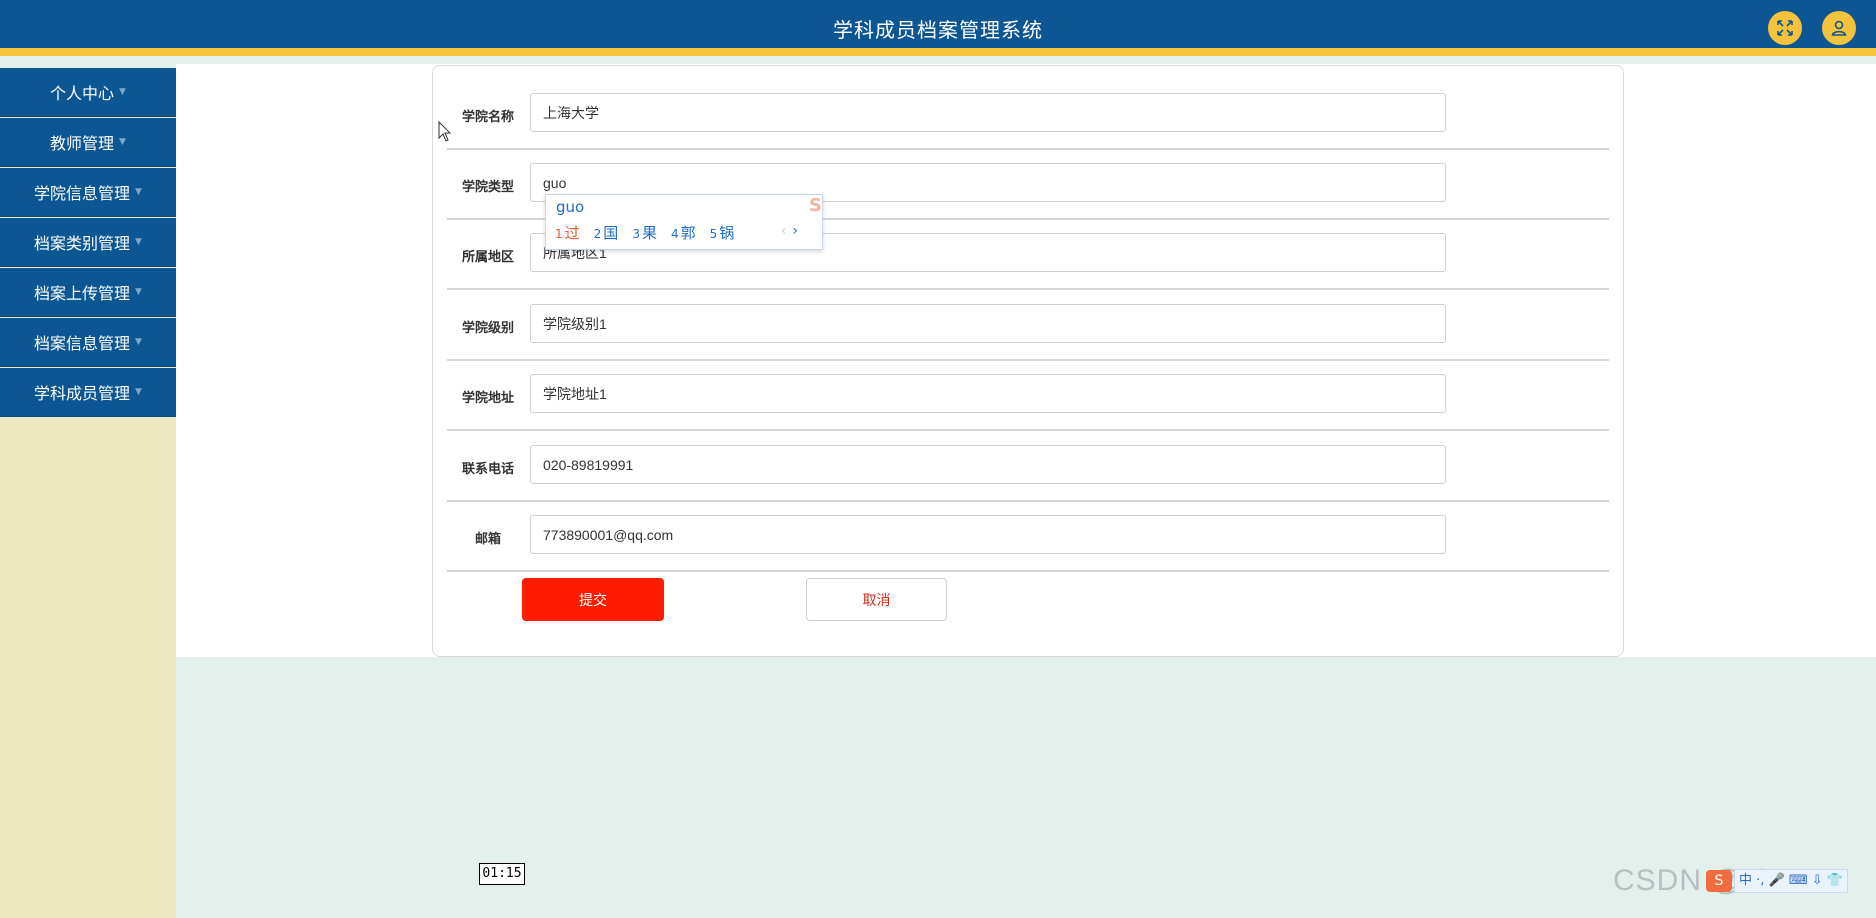 This screenshot has width=1876, height=918. What do you see at coordinates (82, 243) in the screenshot?
I see `sidebar-item-label: 档案类别管理` at bounding box center [82, 243].